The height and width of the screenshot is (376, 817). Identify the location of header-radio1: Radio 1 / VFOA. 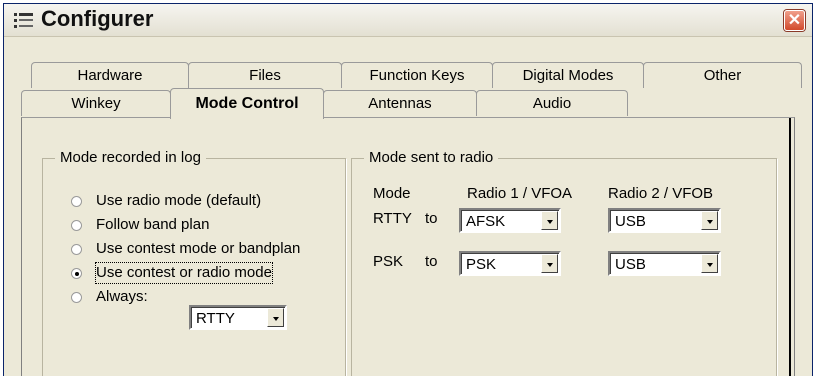
(520, 193).